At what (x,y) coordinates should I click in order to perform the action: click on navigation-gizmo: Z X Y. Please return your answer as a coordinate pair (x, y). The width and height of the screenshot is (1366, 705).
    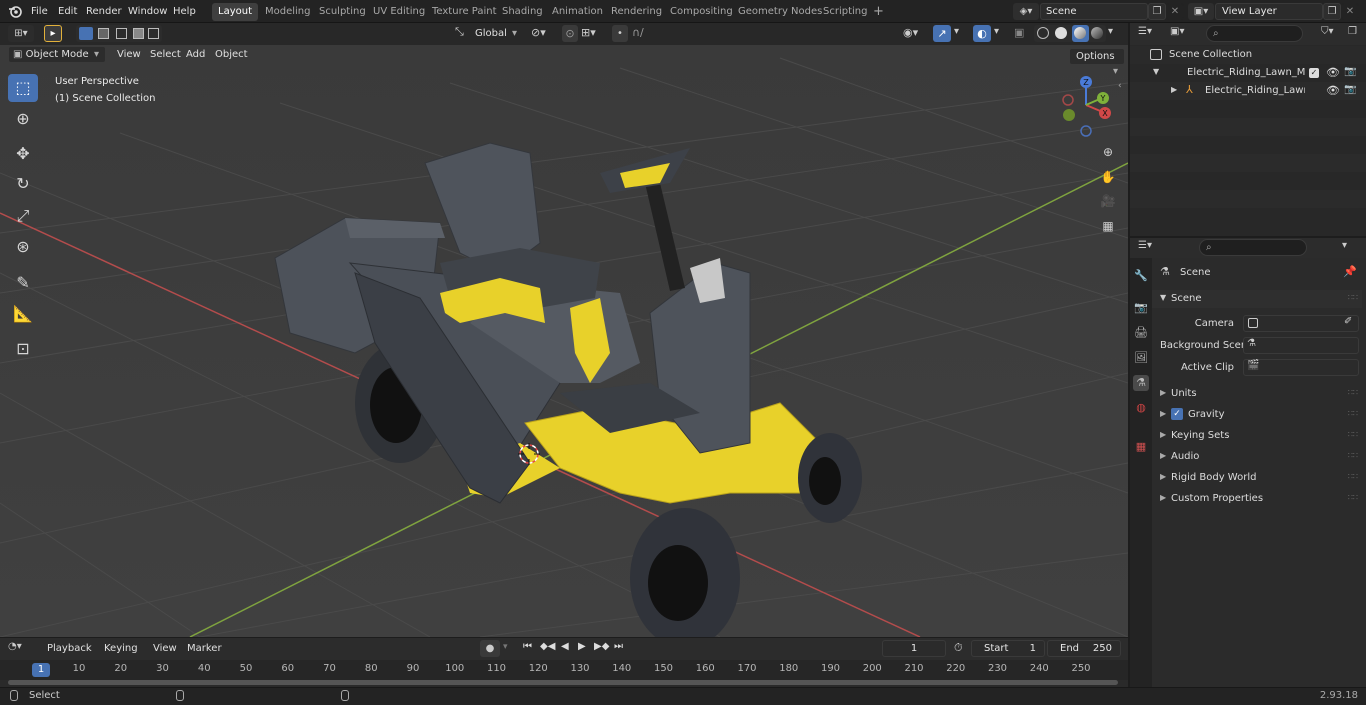
    Looking at the image, I should click on (1090, 105).